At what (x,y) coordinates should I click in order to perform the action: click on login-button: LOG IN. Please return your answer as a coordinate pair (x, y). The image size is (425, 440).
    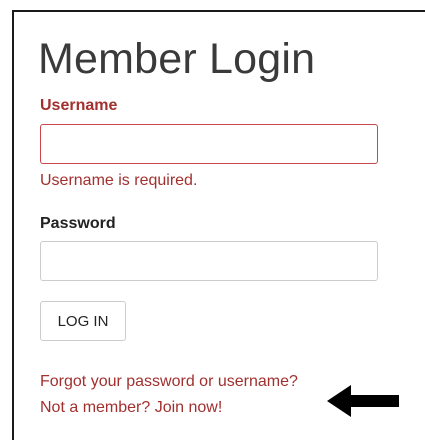
    Looking at the image, I should click on (83, 321).